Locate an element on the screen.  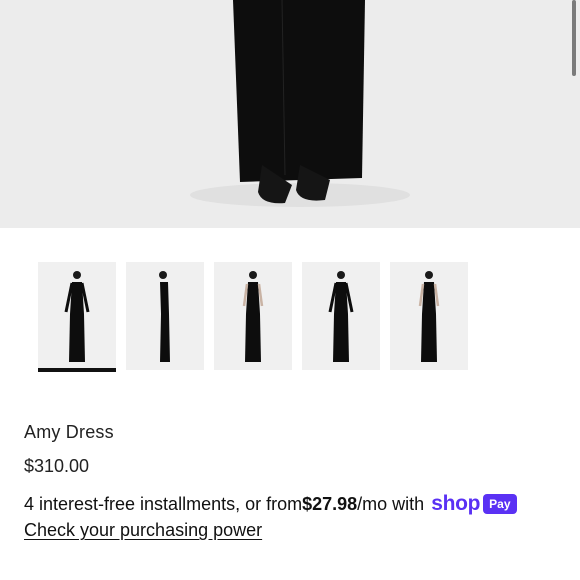
dress-front-thumbnail is located at coordinates (77, 316).